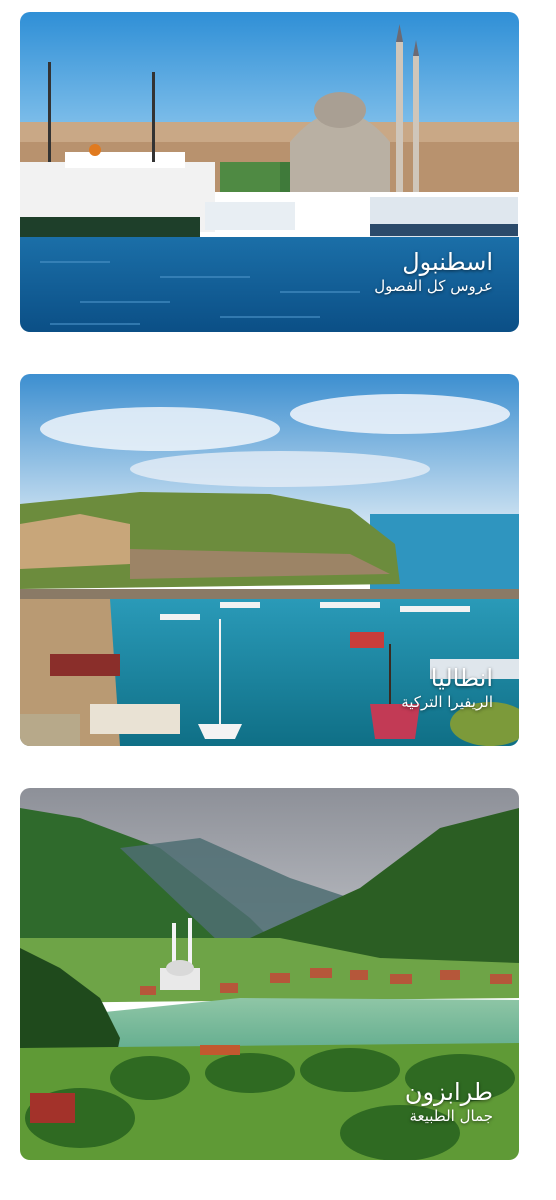 The width and height of the screenshot is (556, 1200). Describe the element at coordinates (433, 286) in the screenshot. I see `card-subtitle: عروس كل الفصول` at that location.